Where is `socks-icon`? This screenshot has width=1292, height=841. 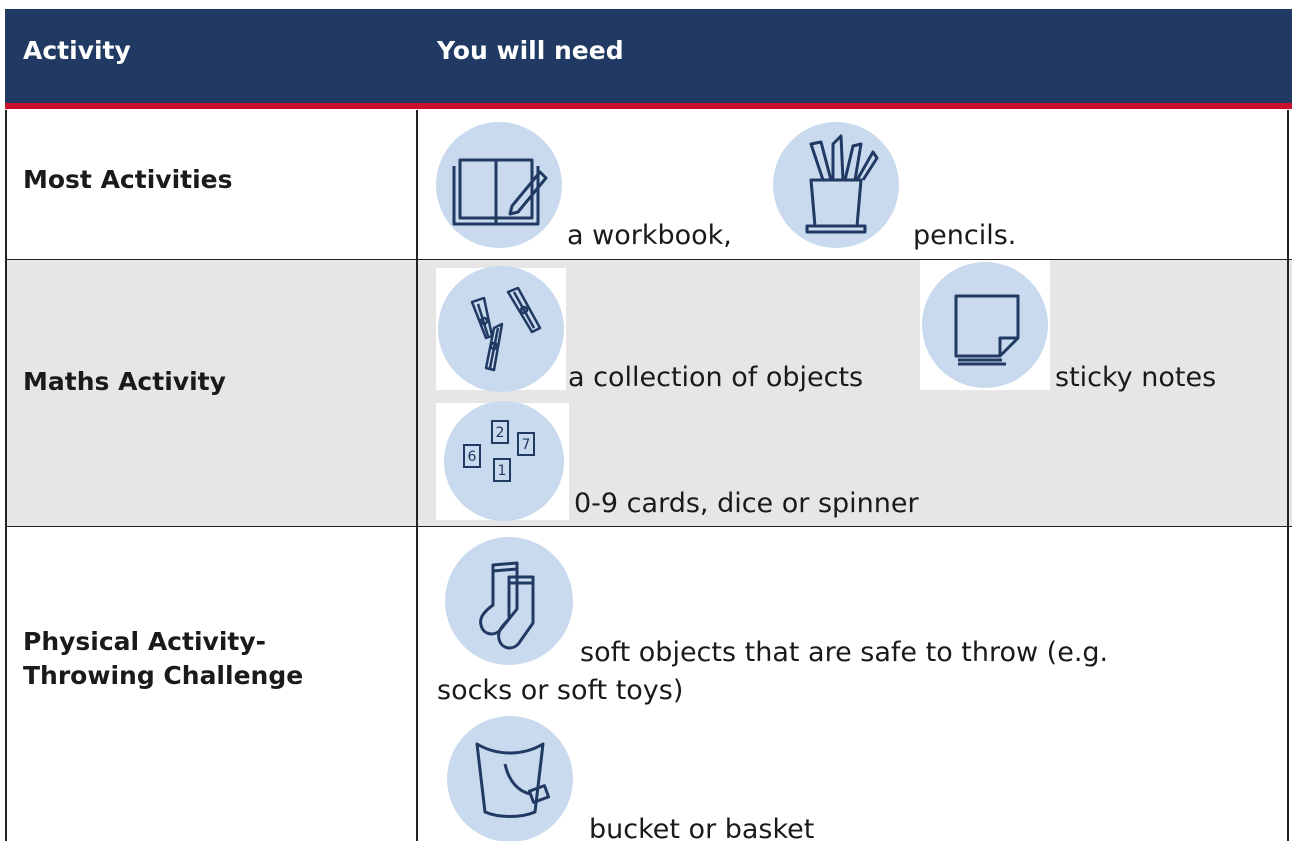 socks-icon is located at coordinates (509, 601).